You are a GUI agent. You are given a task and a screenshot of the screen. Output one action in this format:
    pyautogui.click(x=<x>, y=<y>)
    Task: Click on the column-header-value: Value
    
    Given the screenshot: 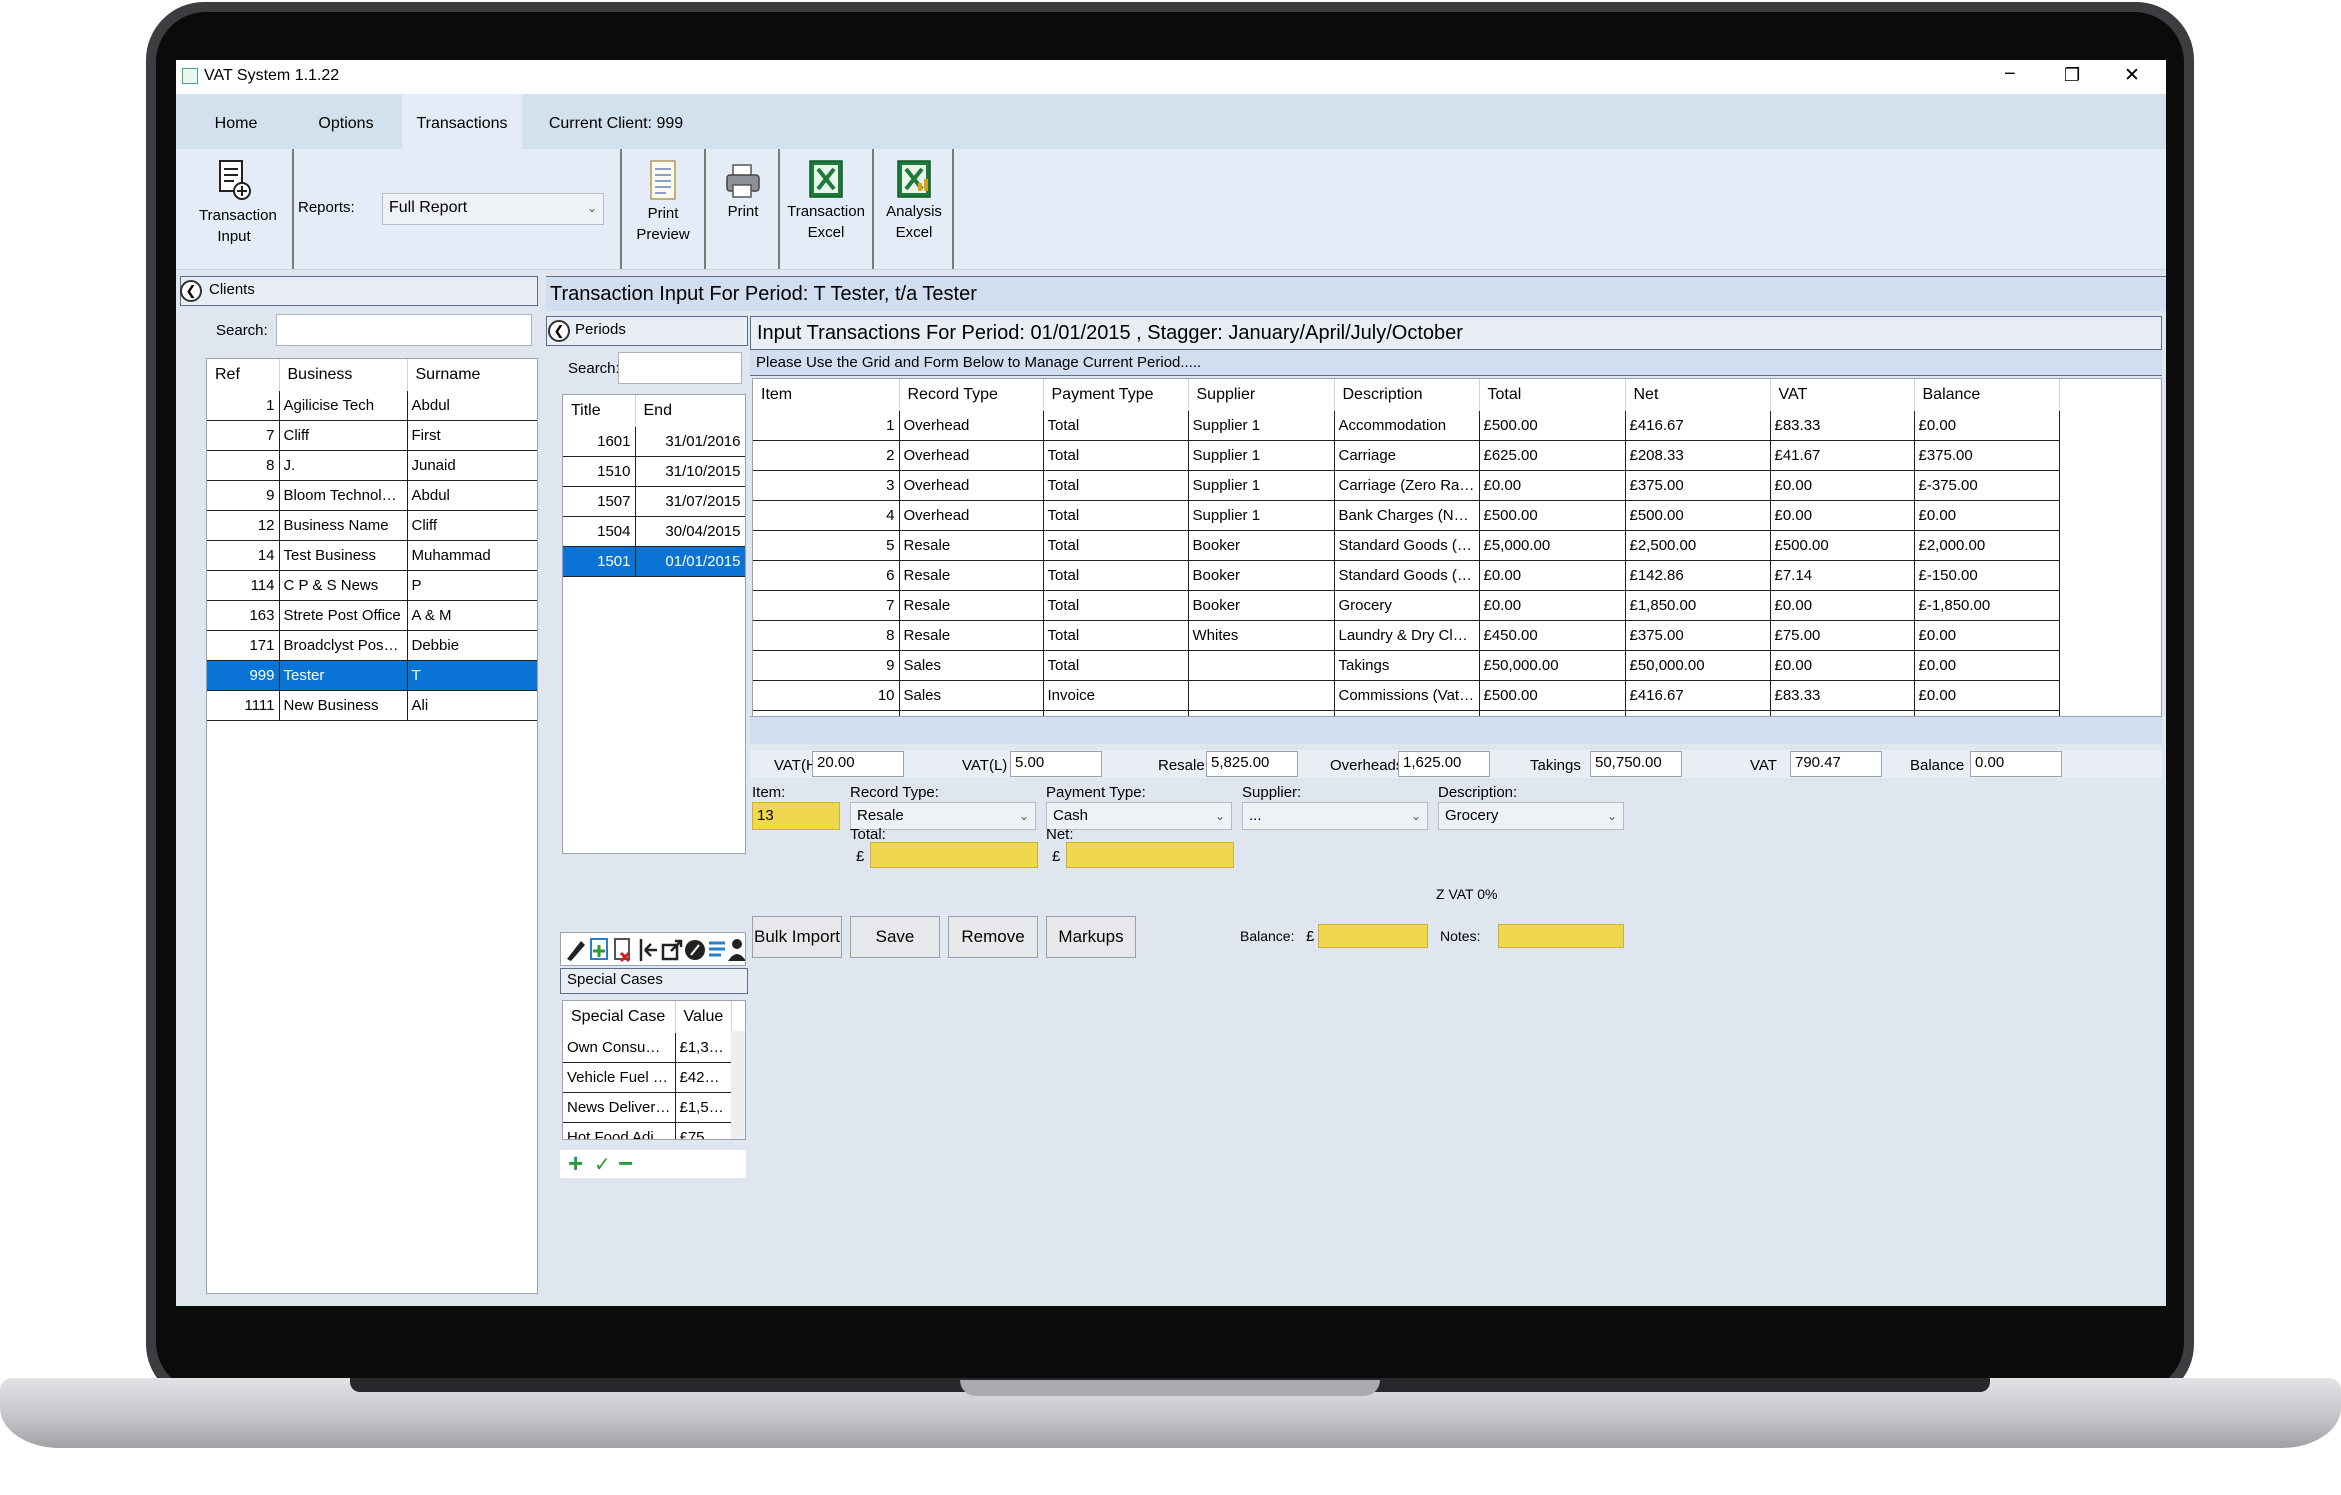 What is the action you would take?
    pyautogui.click(x=703, y=1017)
    